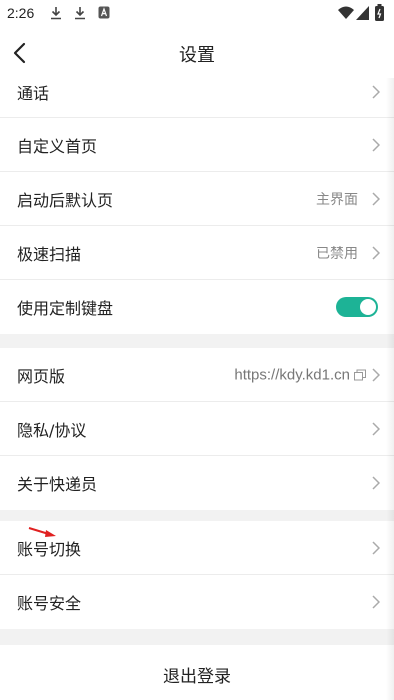  What do you see at coordinates (292, 374) in the screenshot?
I see `web-url: https://kdy.kd1.cn` at bounding box center [292, 374].